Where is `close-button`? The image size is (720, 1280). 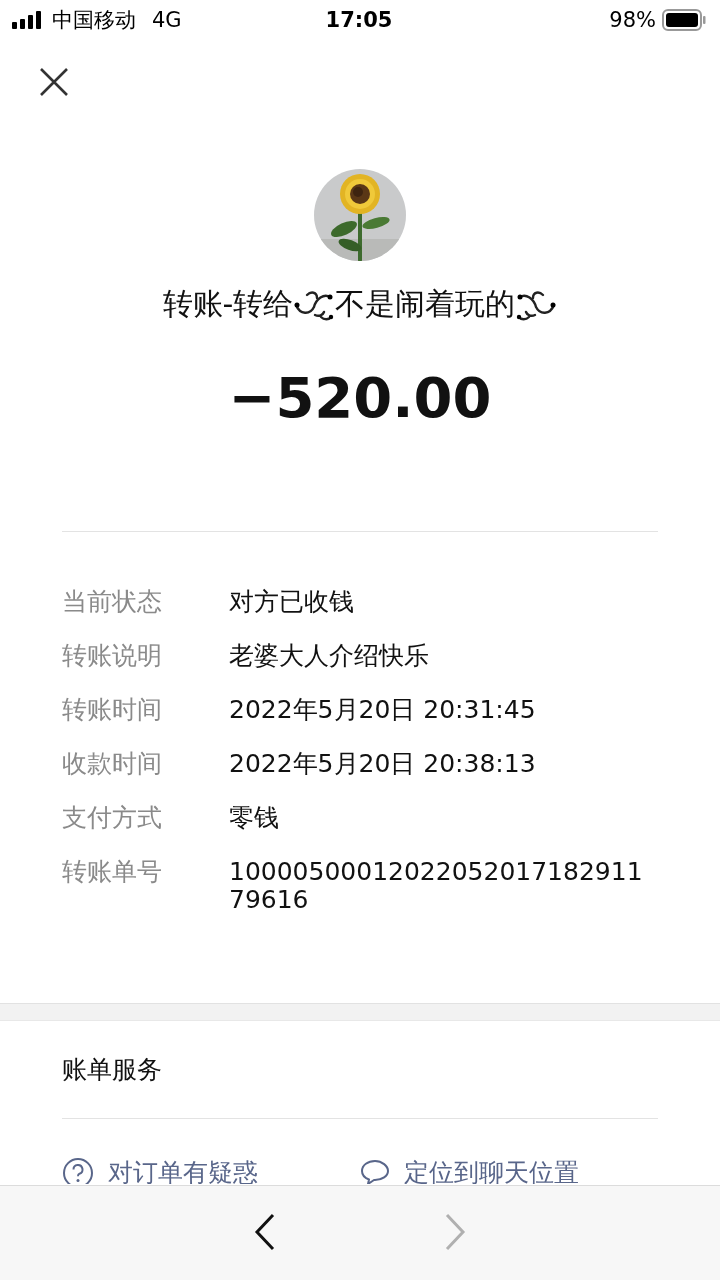
close-button is located at coordinates (54, 82).